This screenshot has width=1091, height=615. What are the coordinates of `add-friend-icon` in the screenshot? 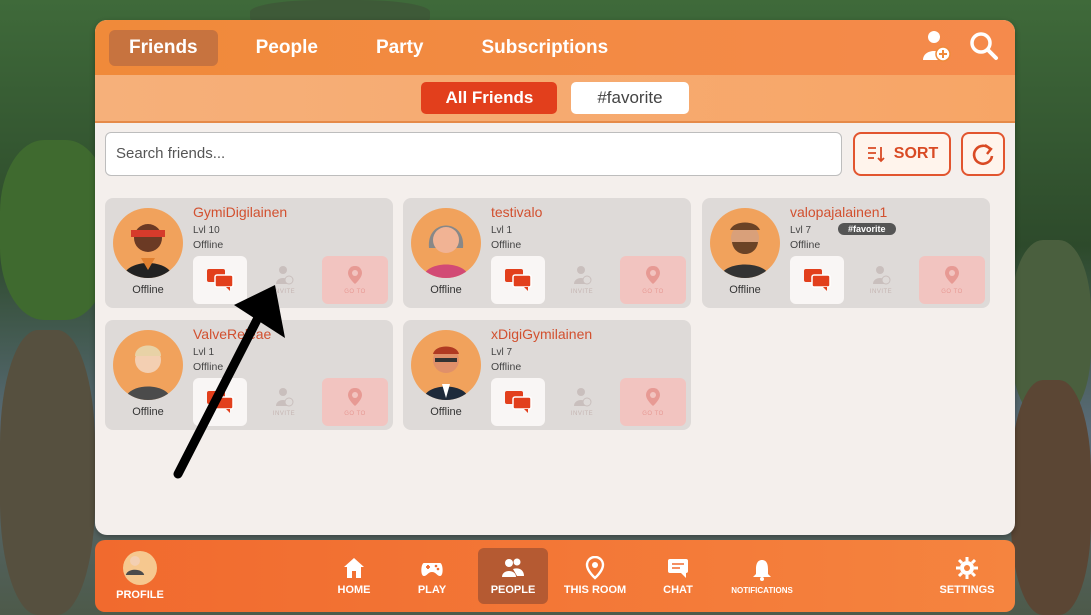 It's located at (936, 46).